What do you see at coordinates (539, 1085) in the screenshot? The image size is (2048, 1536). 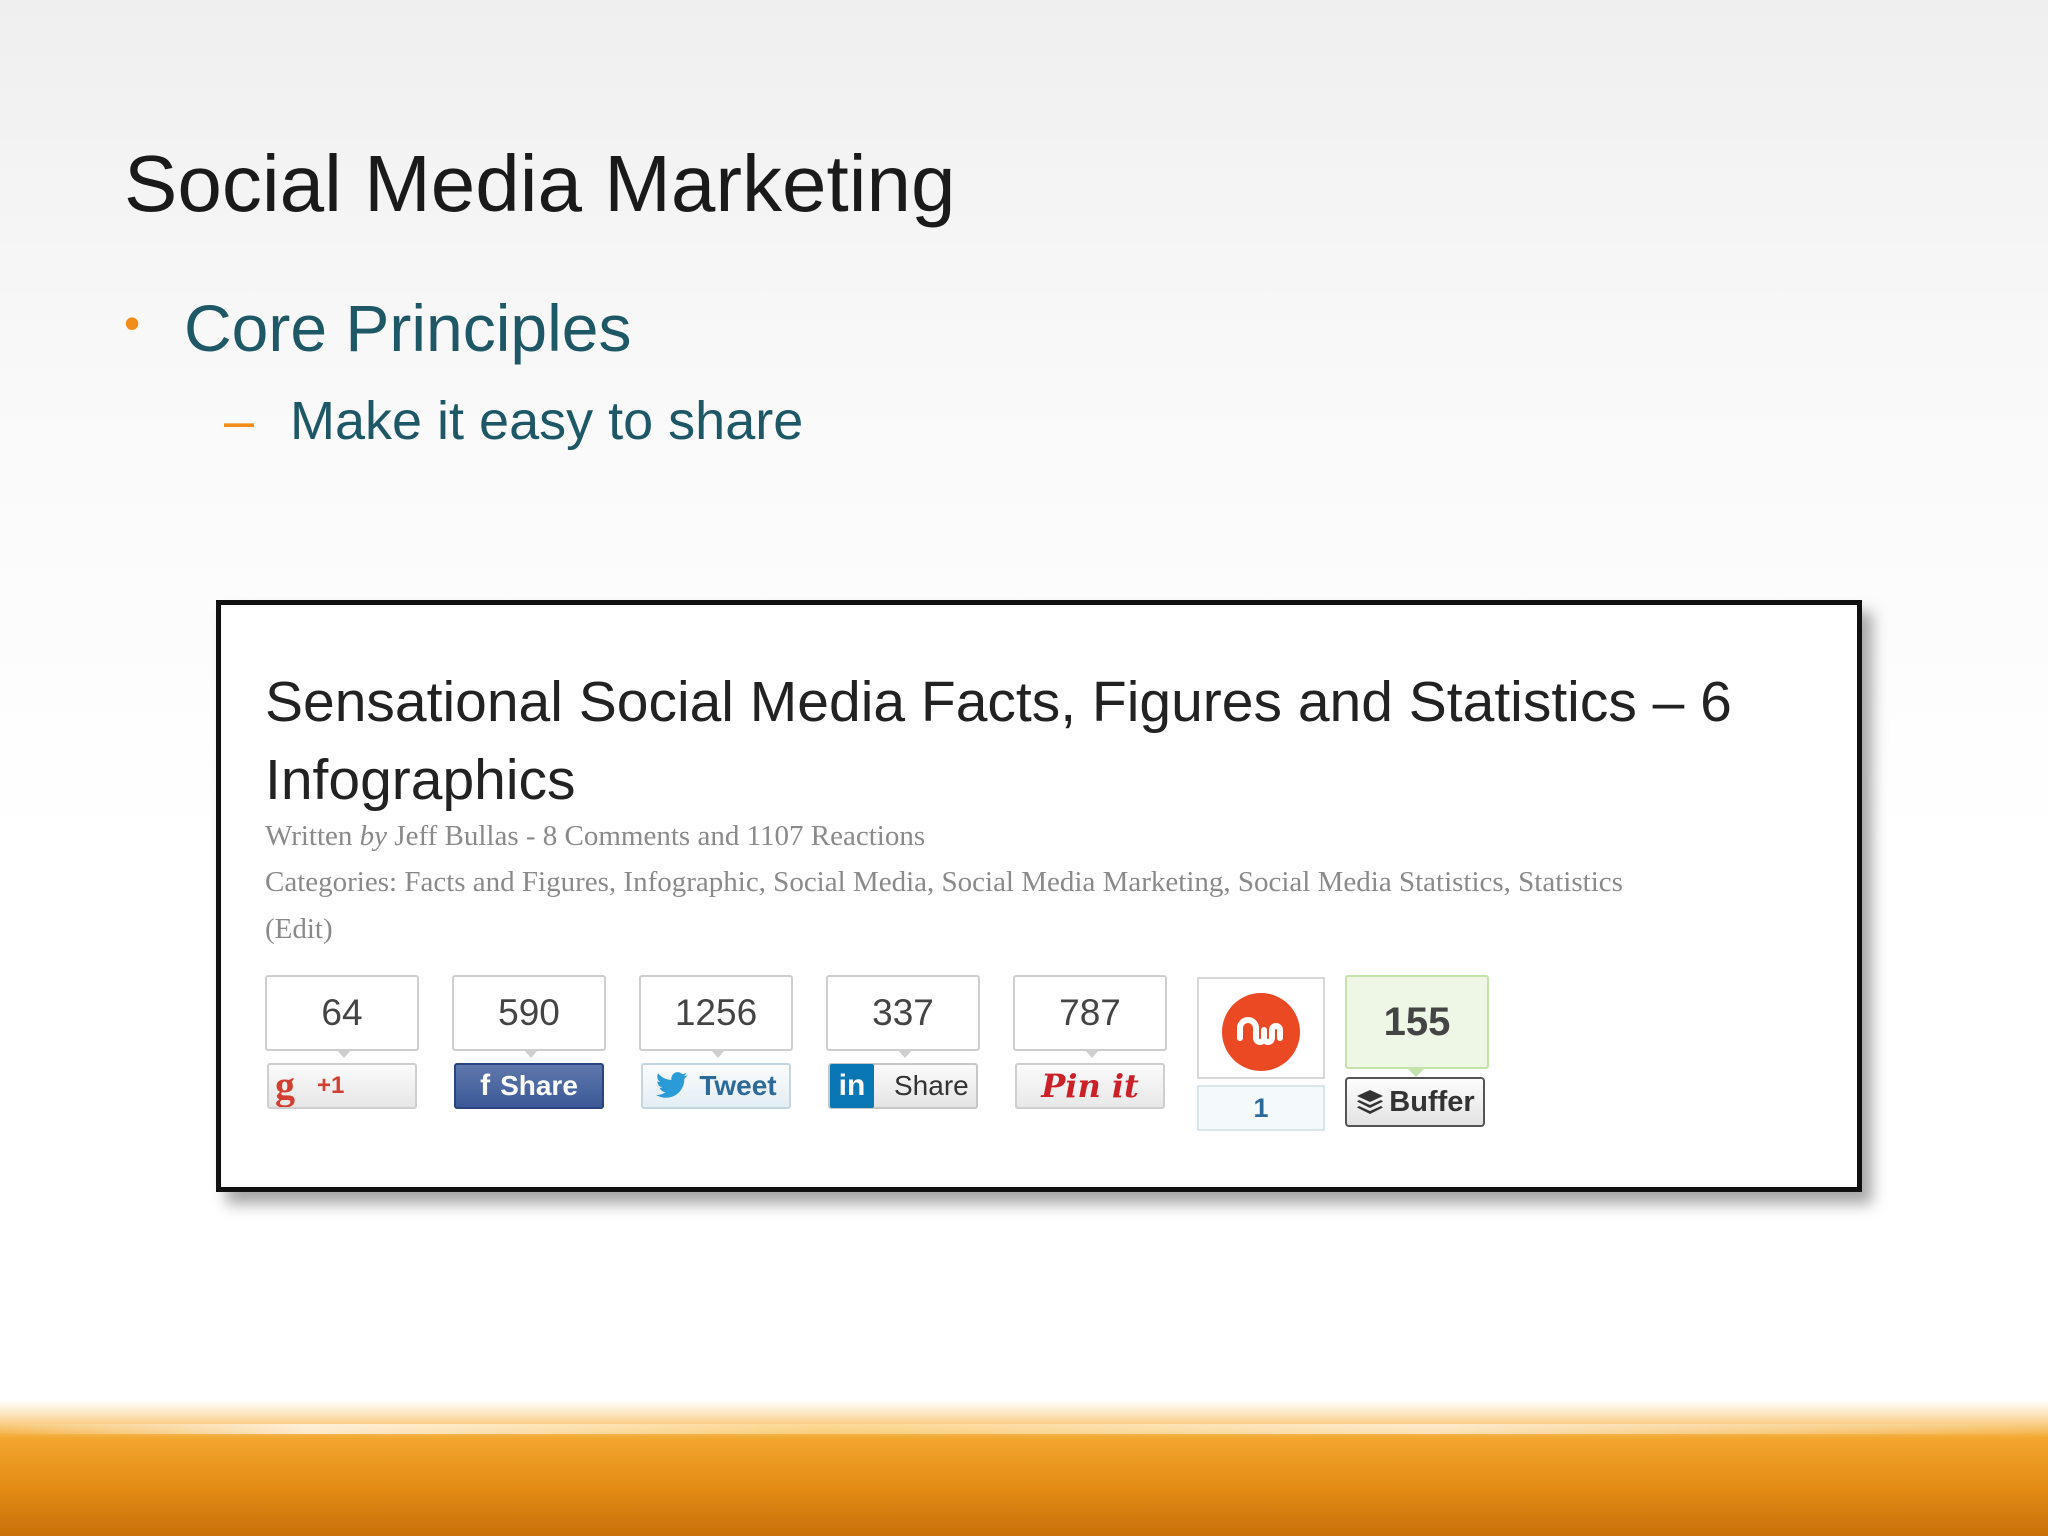 I see `facebook-share-label: Share` at bounding box center [539, 1085].